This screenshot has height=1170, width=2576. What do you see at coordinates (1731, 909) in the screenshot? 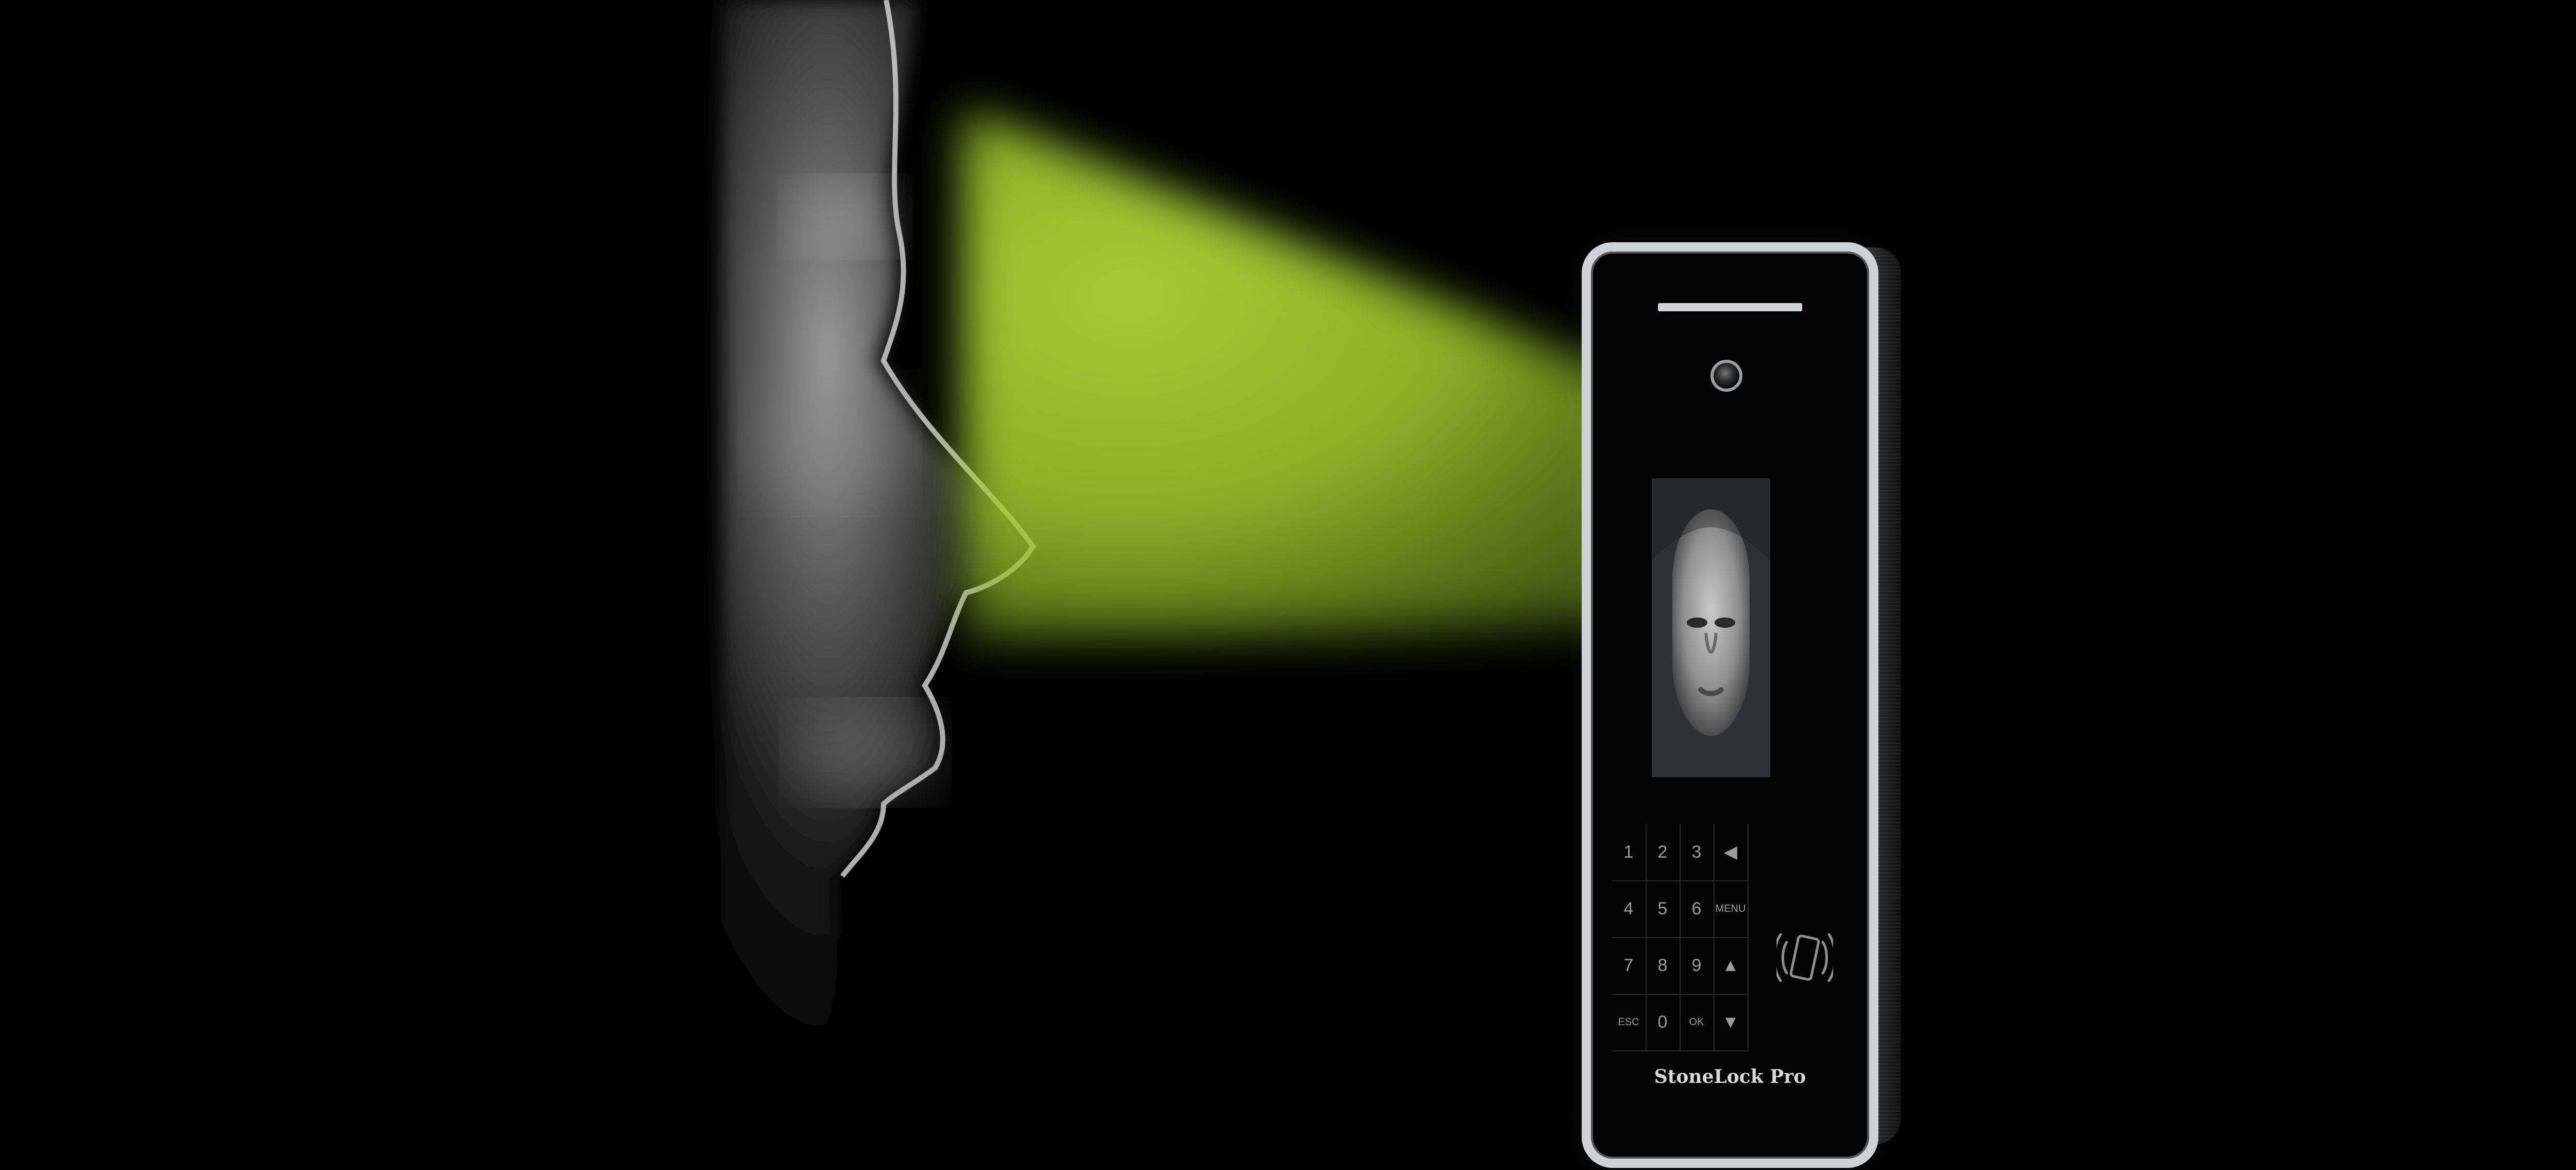
I see `key-menu: MENU` at bounding box center [1731, 909].